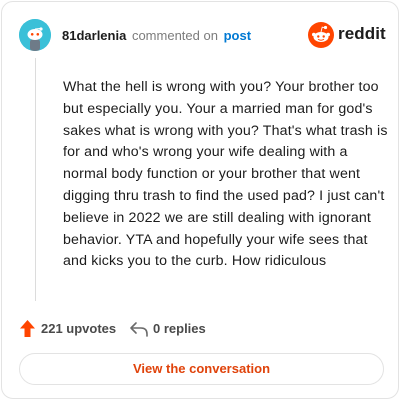  I want to click on action-text: commented on, so click(174, 35).